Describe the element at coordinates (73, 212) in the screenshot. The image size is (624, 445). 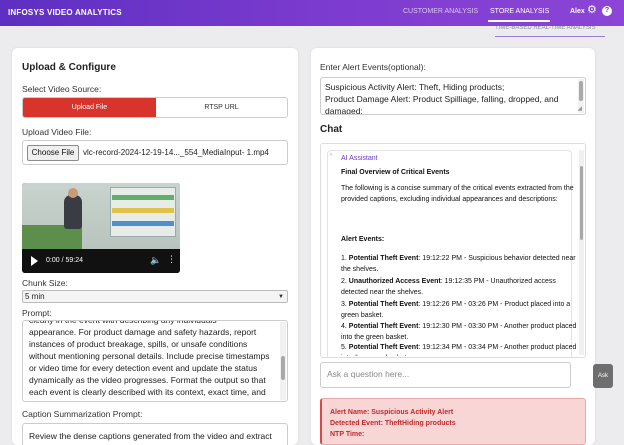
I see `person-figure` at that location.